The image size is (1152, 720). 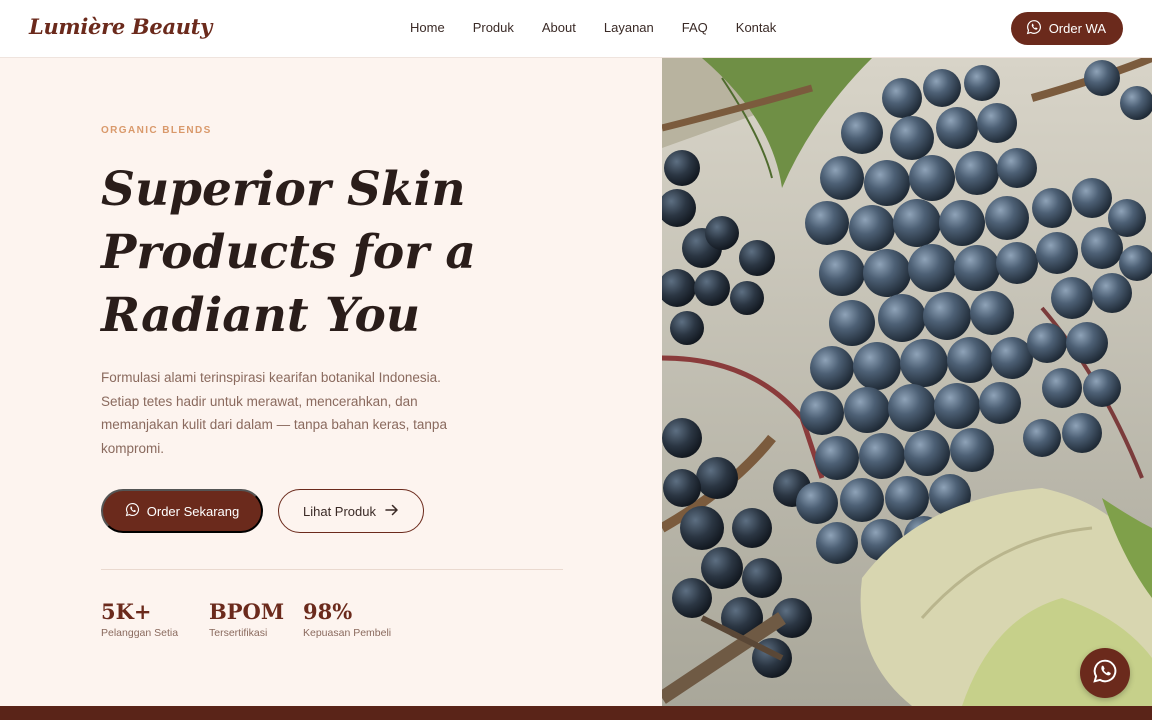 I want to click on main-nav: Home Produk About Layanan FAQ Kontak, so click(x=607, y=27).